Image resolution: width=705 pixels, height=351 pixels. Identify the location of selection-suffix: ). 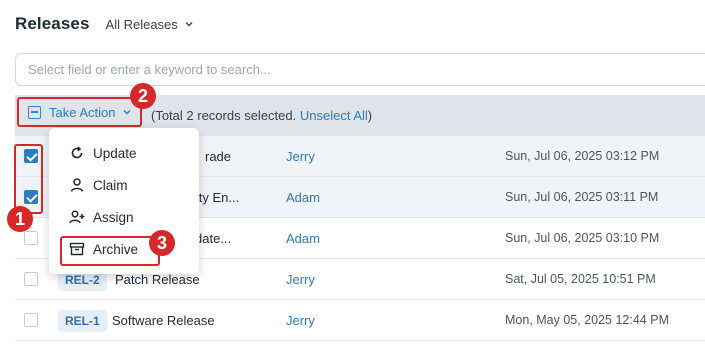
(370, 115).